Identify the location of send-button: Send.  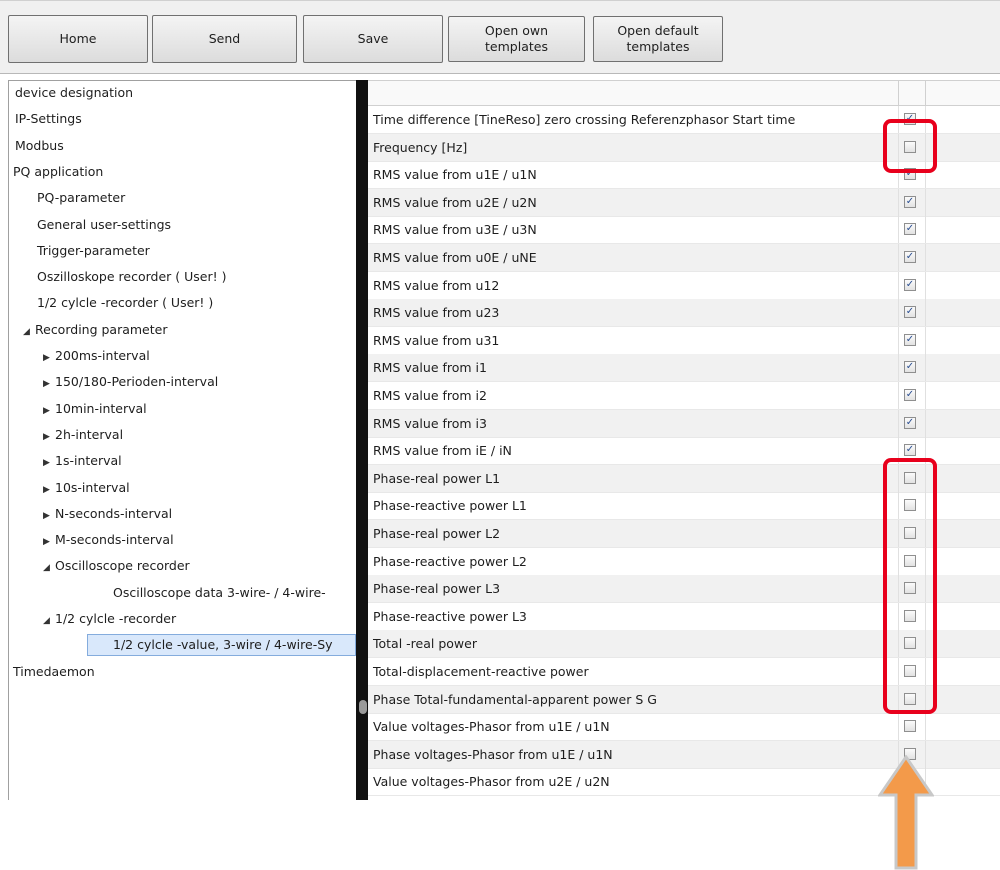
(224, 39).